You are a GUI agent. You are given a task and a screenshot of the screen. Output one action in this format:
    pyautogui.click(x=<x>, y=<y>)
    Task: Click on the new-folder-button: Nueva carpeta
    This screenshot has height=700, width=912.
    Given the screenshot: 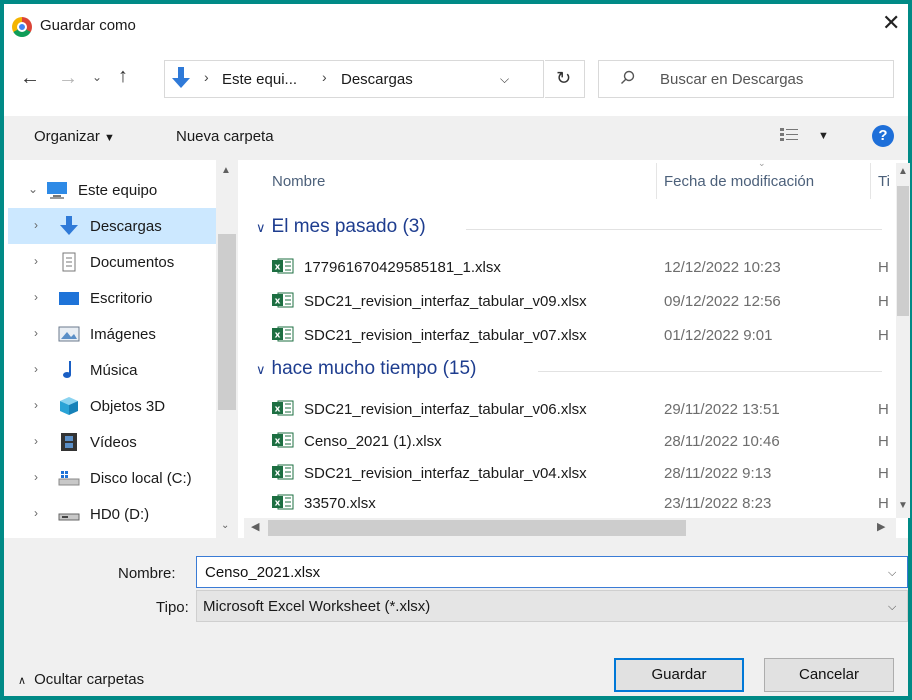 What is the action you would take?
    pyautogui.click(x=225, y=136)
    